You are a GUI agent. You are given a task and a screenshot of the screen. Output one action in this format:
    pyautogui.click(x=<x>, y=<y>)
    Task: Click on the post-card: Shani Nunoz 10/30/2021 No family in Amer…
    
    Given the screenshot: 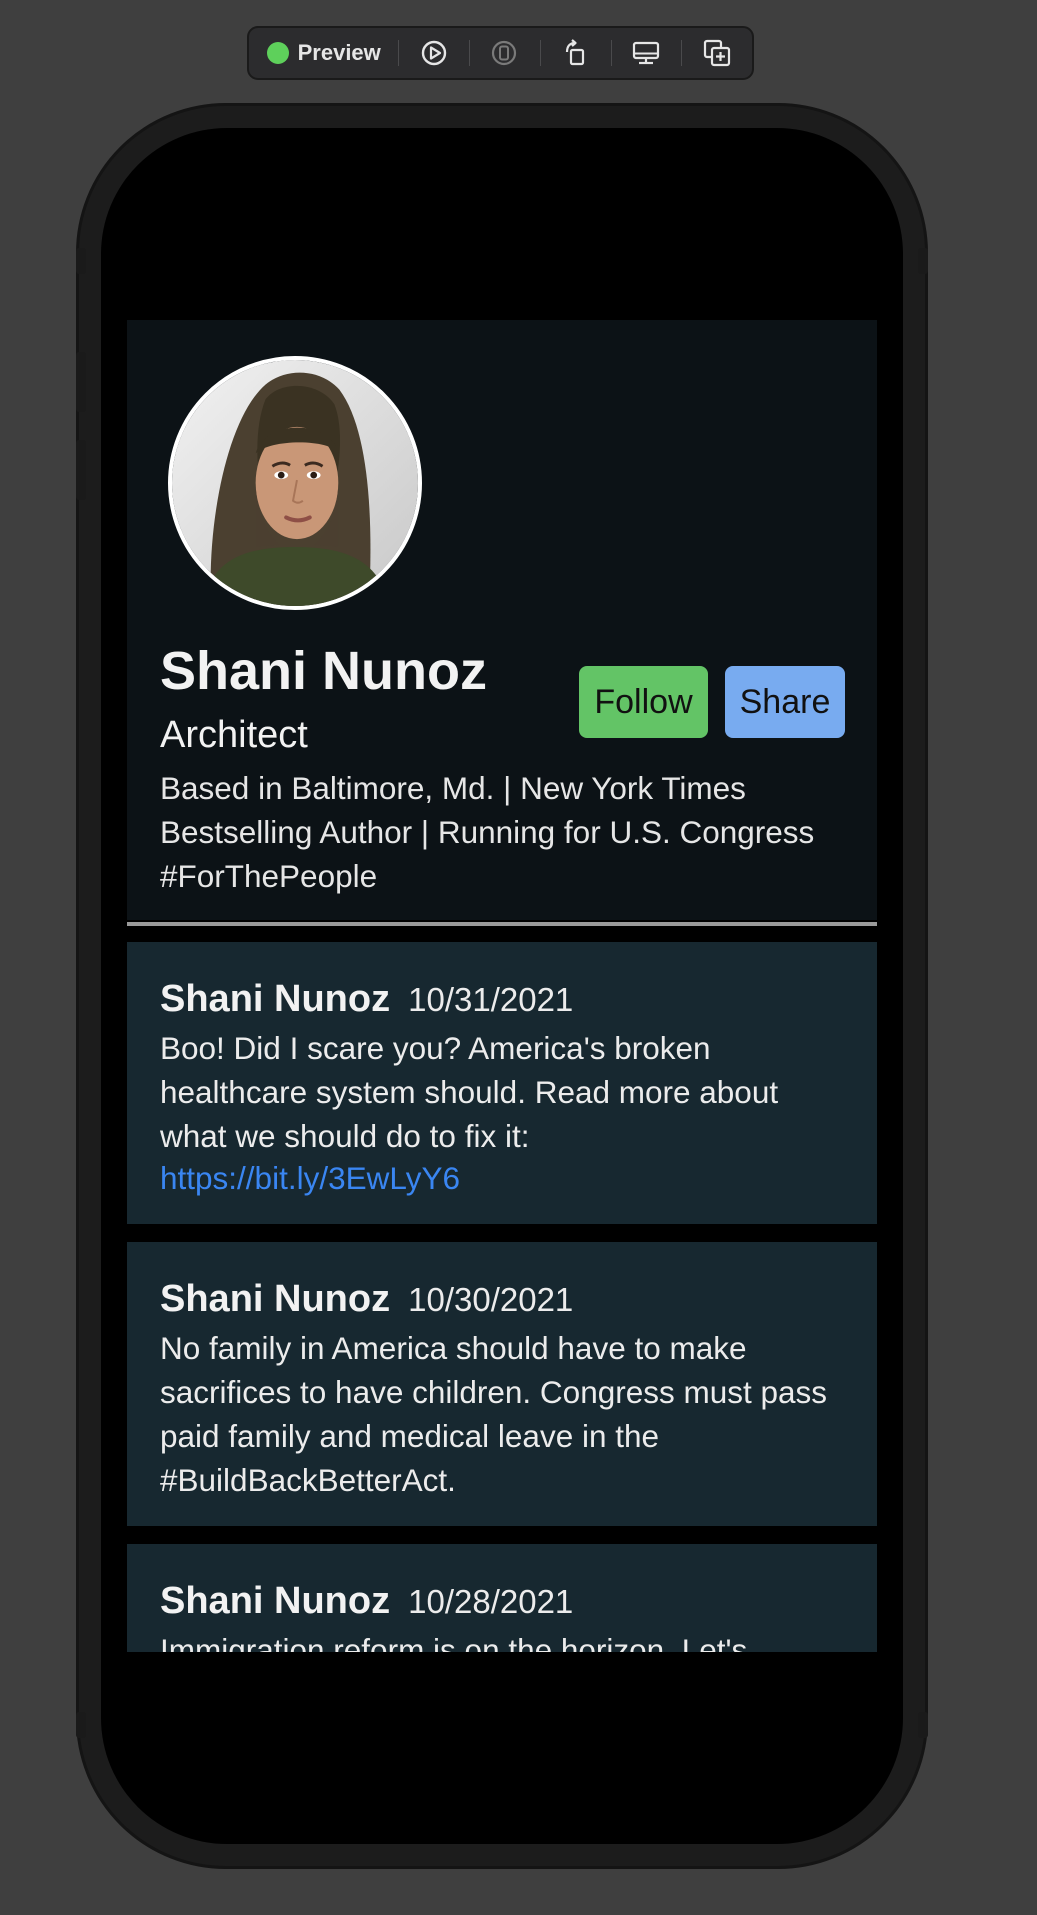 What is the action you would take?
    pyautogui.click(x=502, y=1384)
    